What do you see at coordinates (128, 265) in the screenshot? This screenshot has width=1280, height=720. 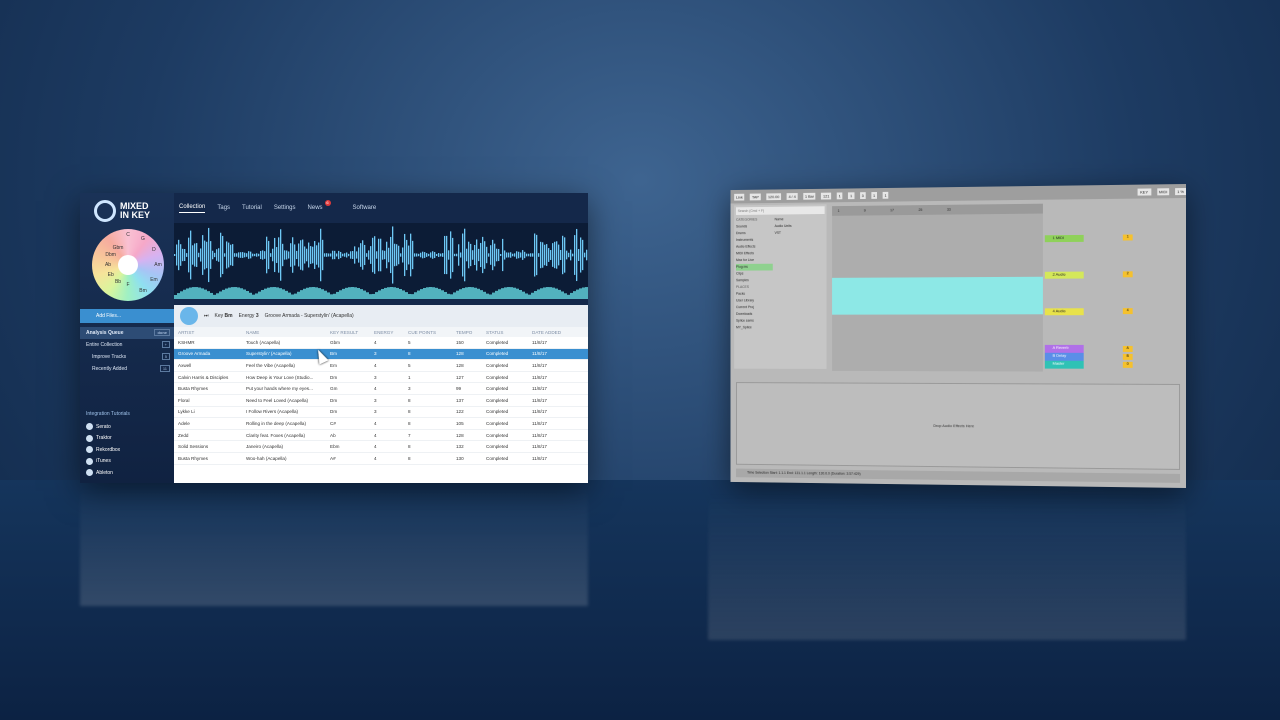 I see `camelot-wheel: C G D Am Em Bm F Bb Eb Ab Dbm Gbm` at bounding box center [128, 265].